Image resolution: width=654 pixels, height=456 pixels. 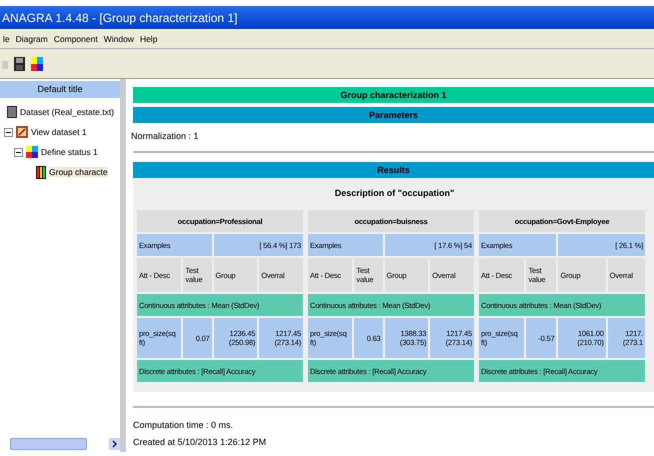 I want to click on dataset-view-icon, so click(x=22, y=132).